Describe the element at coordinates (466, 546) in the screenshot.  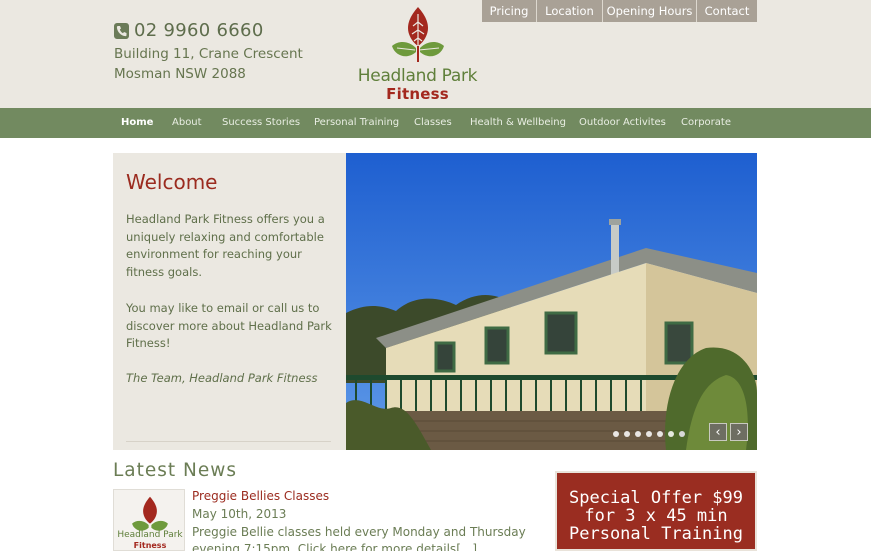
I see `read-more-link: [...]` at that location.